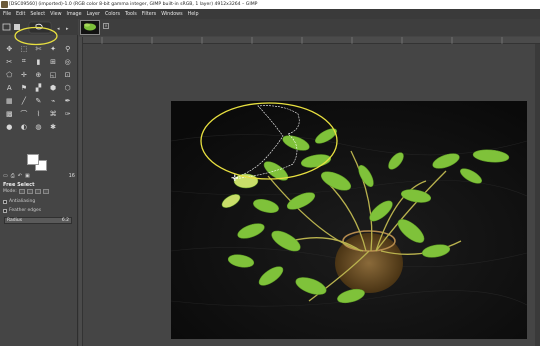  I want to click on tool-options-title: Free Select, so click(19, 185).